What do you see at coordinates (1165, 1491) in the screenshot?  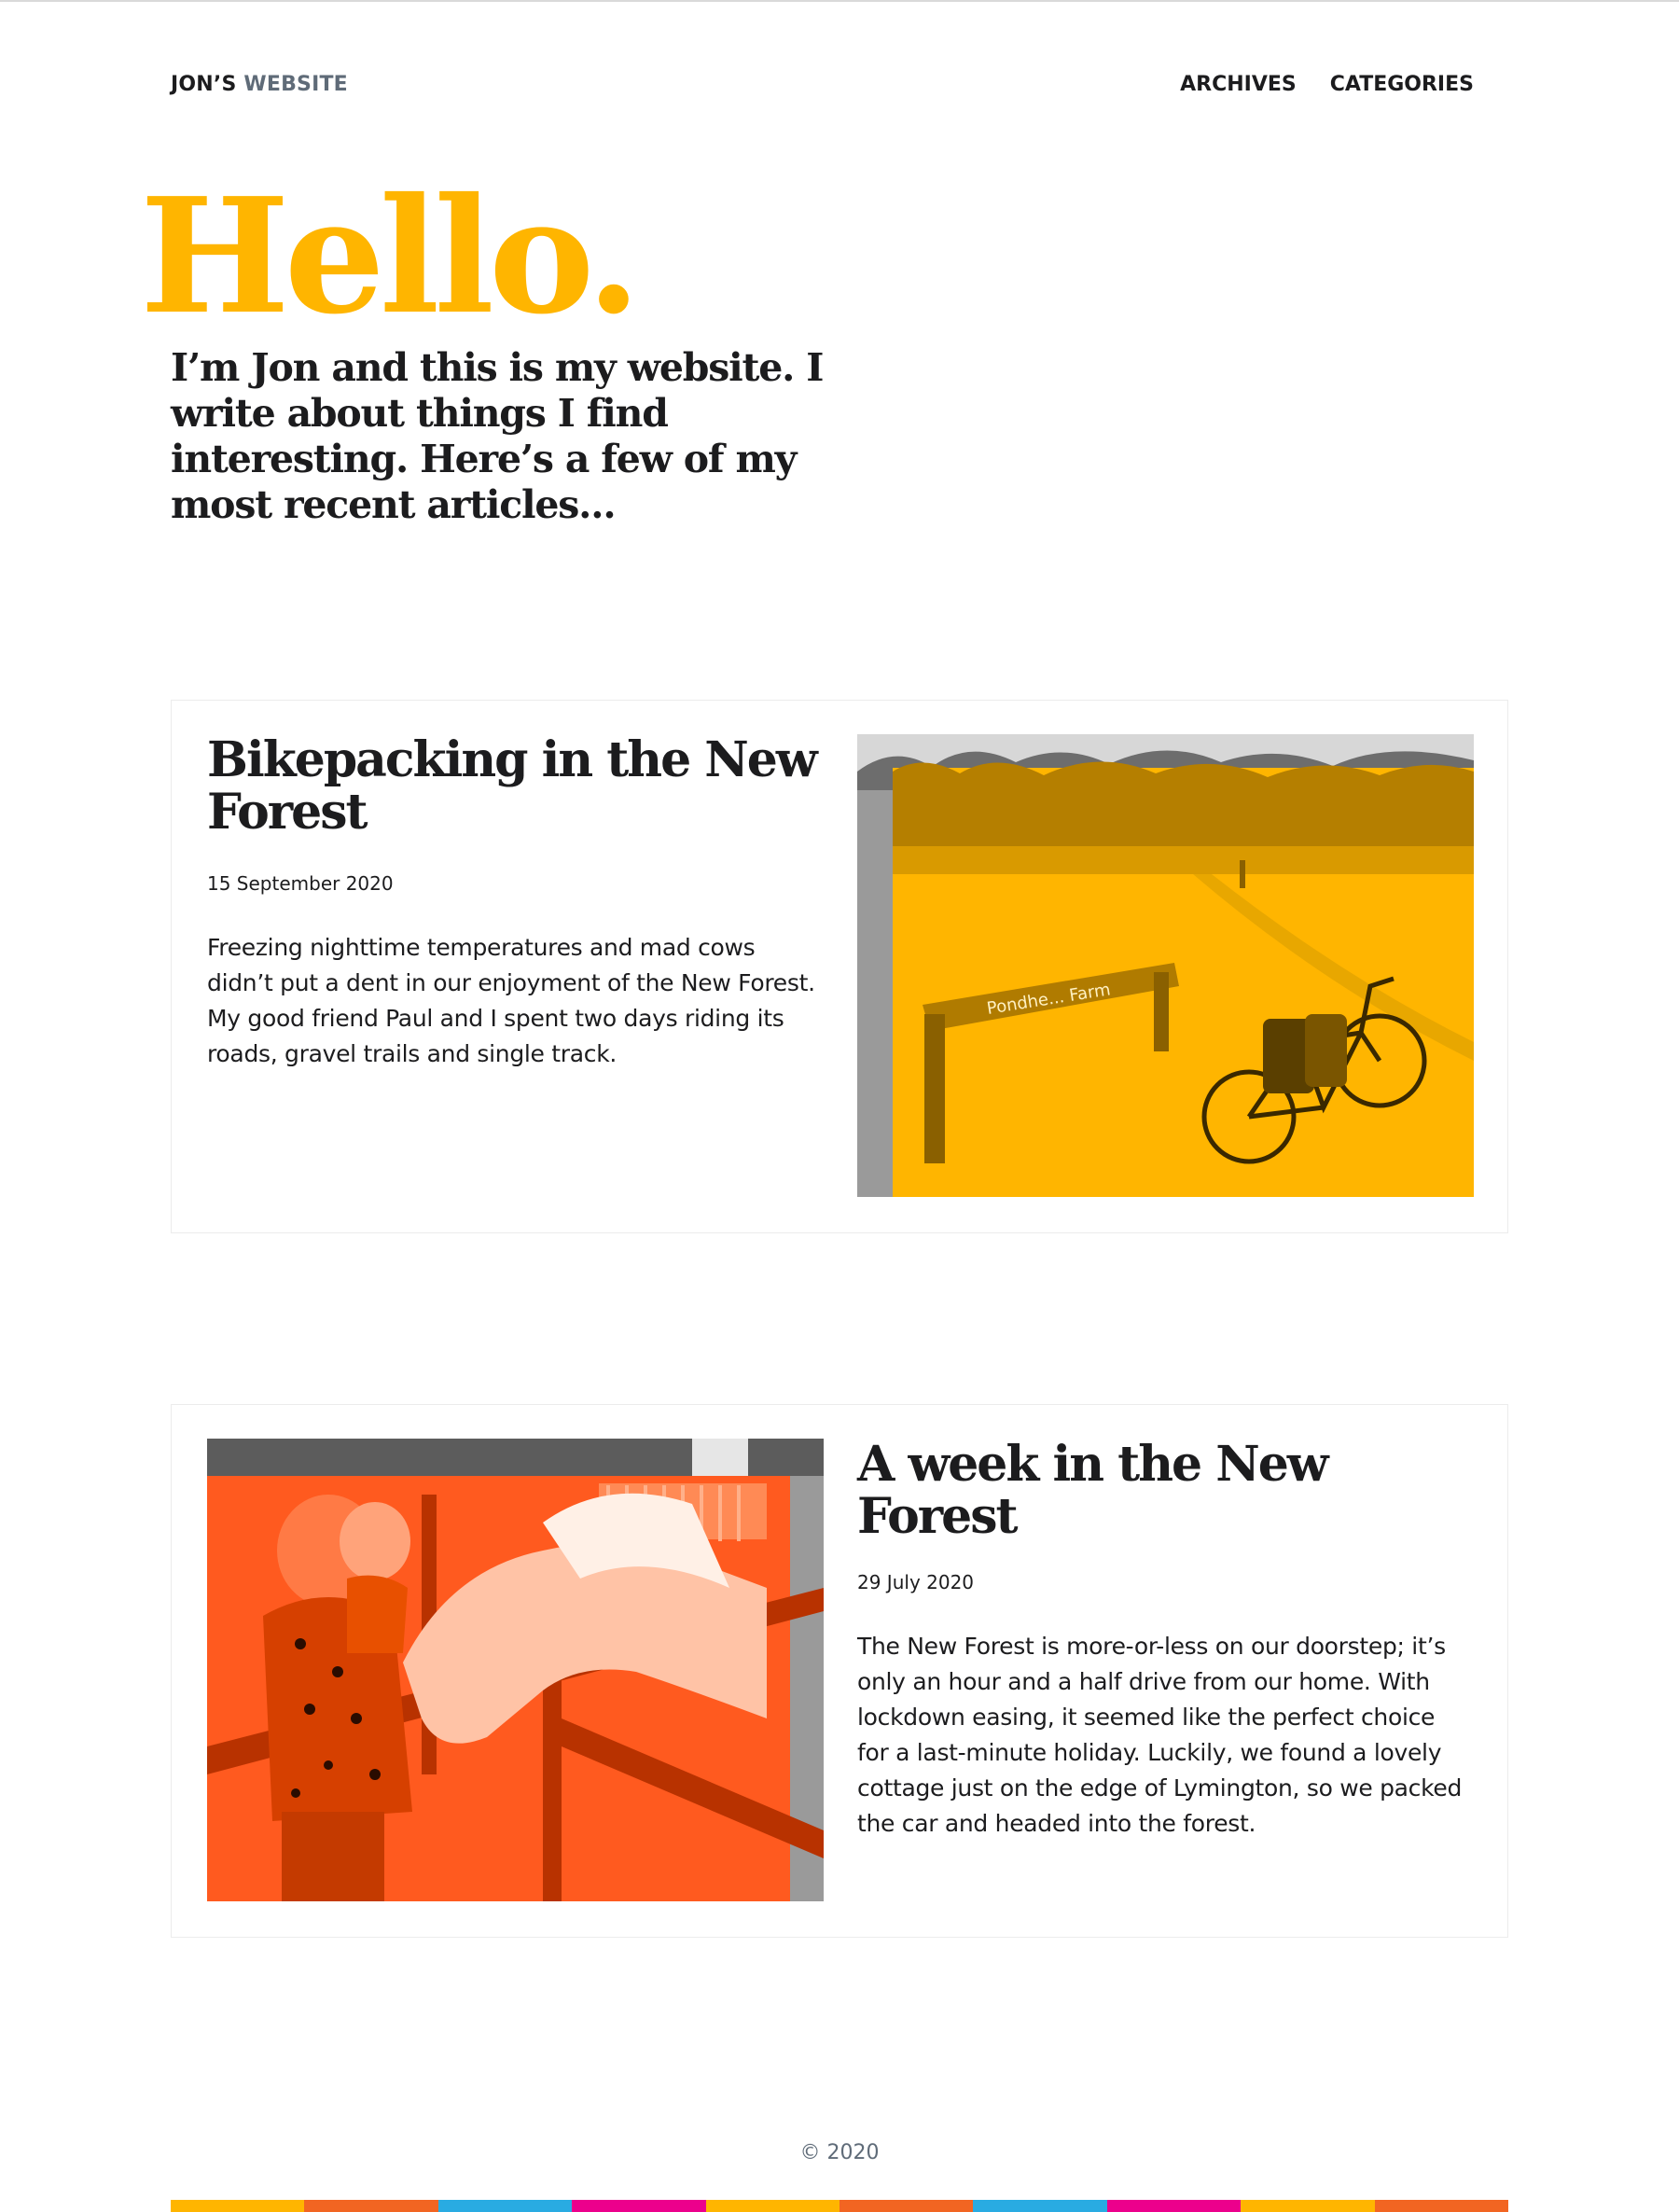 I see `article-title-link: A week in the New Forest` at bounding box center [1165, 1491].